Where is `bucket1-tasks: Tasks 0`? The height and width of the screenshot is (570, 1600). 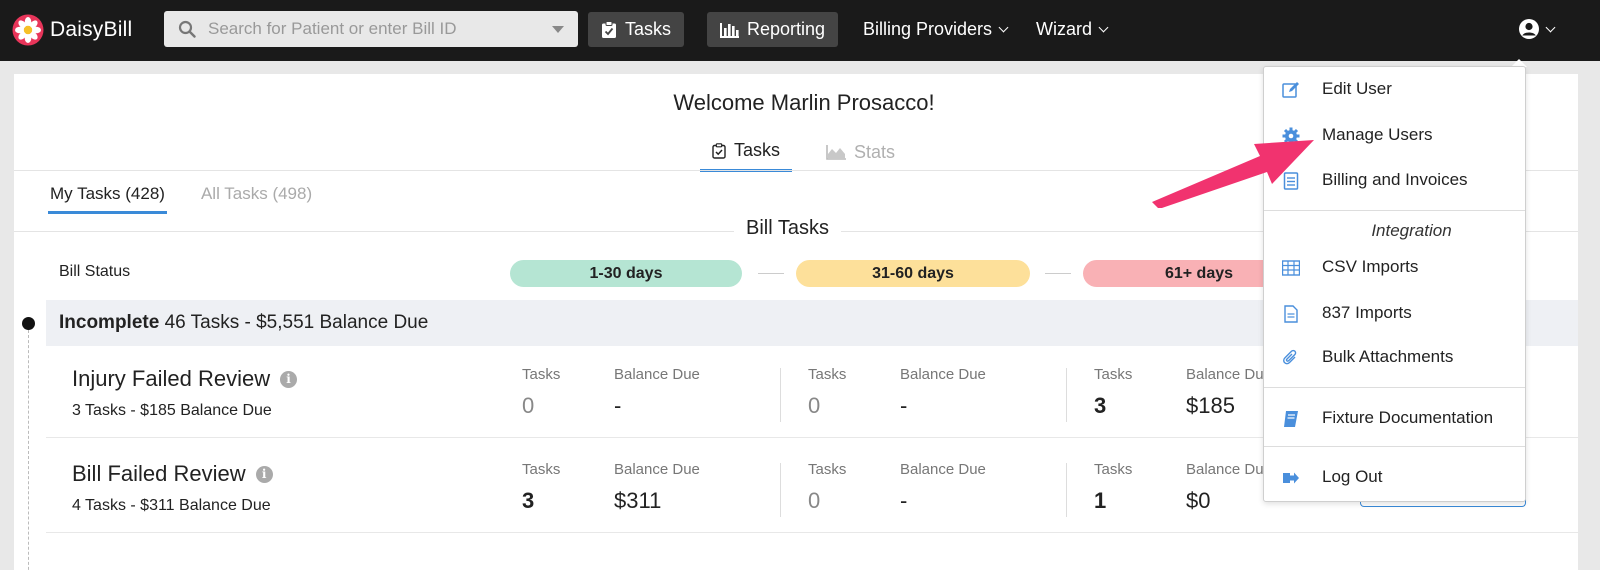 bucket1-tasks: Tasks 0 is located at coordinates (541, 392).